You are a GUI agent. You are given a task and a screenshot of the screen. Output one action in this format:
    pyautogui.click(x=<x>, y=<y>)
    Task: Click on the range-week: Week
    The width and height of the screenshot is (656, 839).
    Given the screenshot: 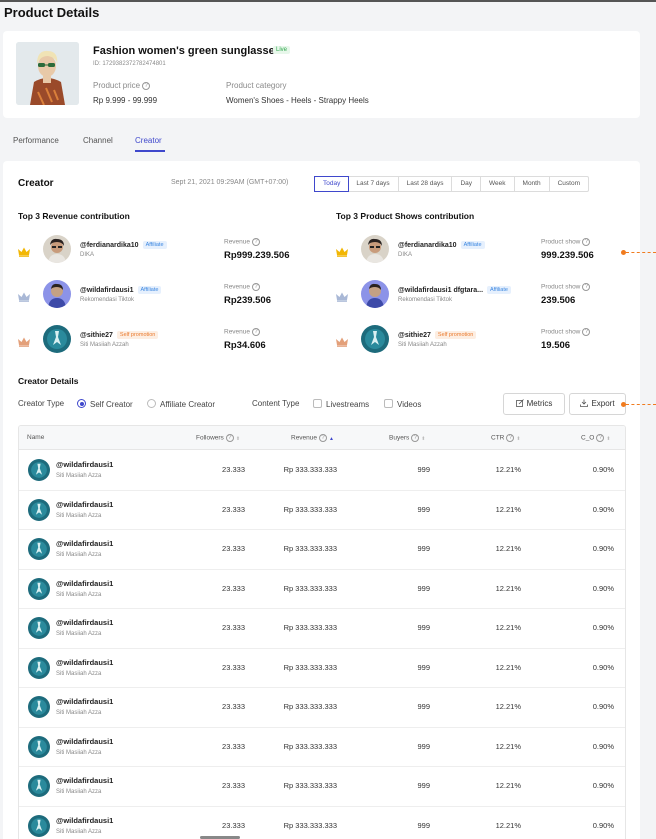 What is the action you would take?
    pyautogui.click(x=498, y=184)
    